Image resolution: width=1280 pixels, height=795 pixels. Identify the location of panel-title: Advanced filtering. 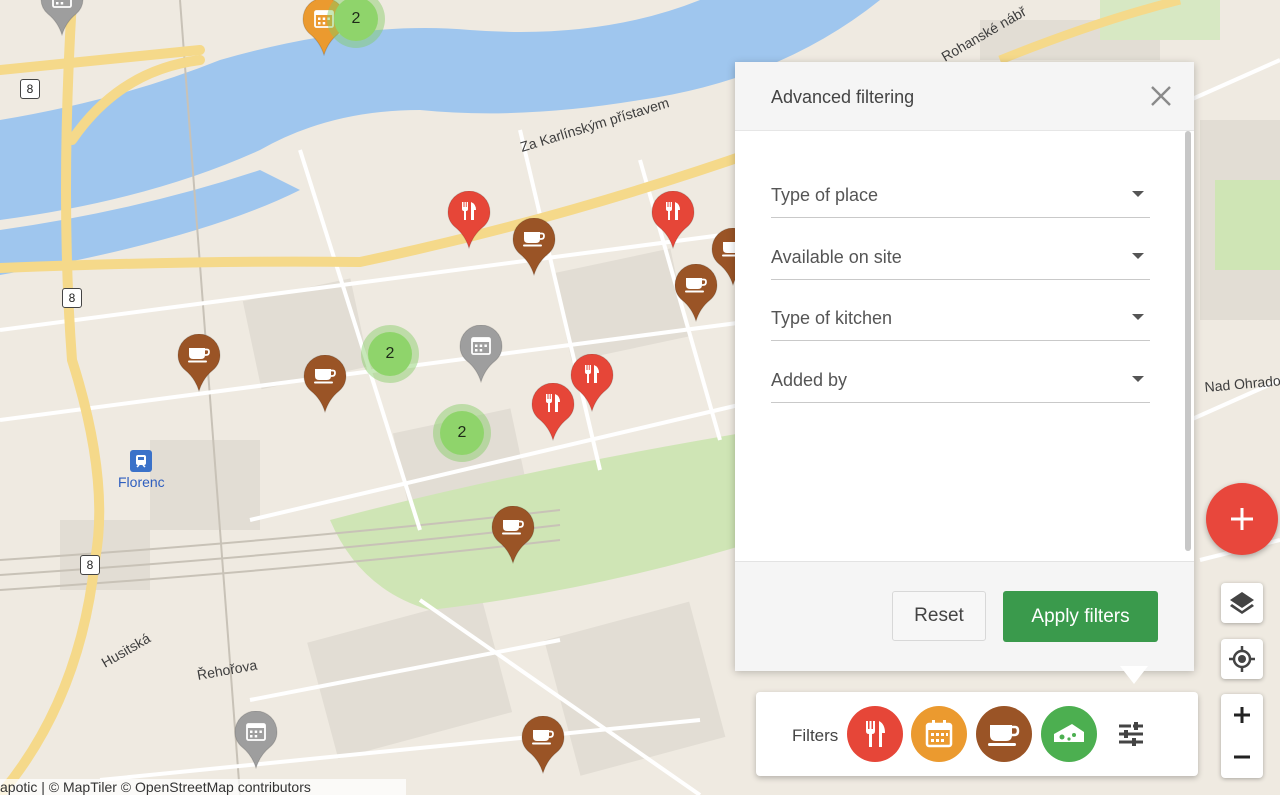
(843, 97).